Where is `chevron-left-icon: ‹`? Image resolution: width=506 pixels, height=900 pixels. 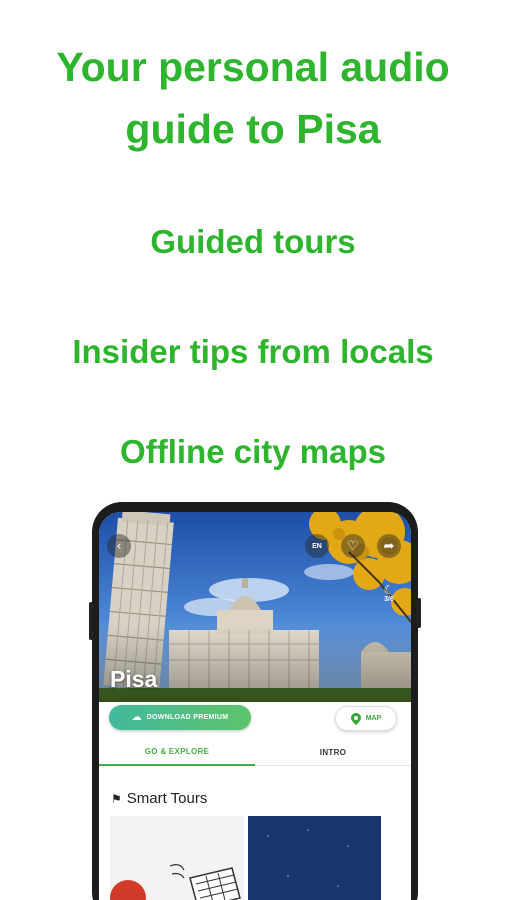 chevron-left-icon: ‹ is located at coordinates (119, 546).